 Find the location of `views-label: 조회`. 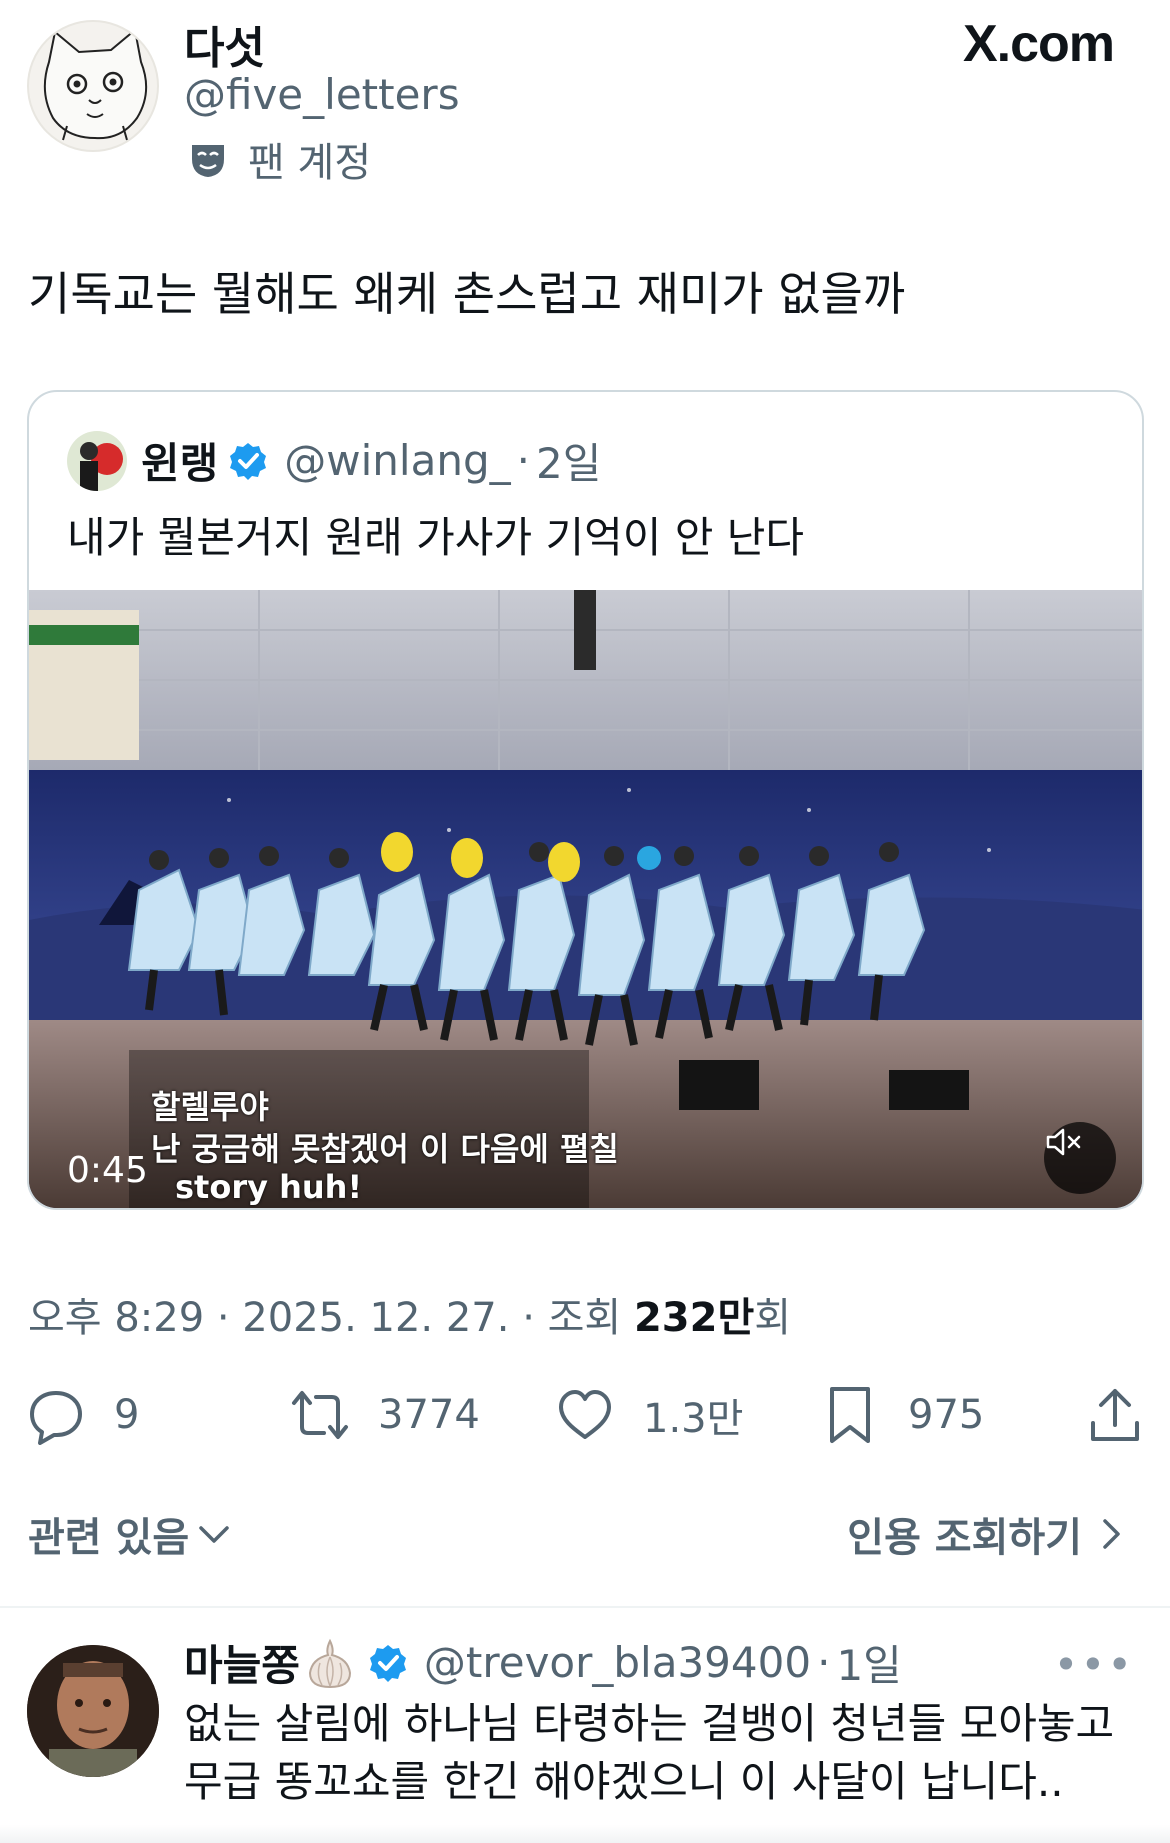

views-label: 조회 is located at coordinates (584, 1318).